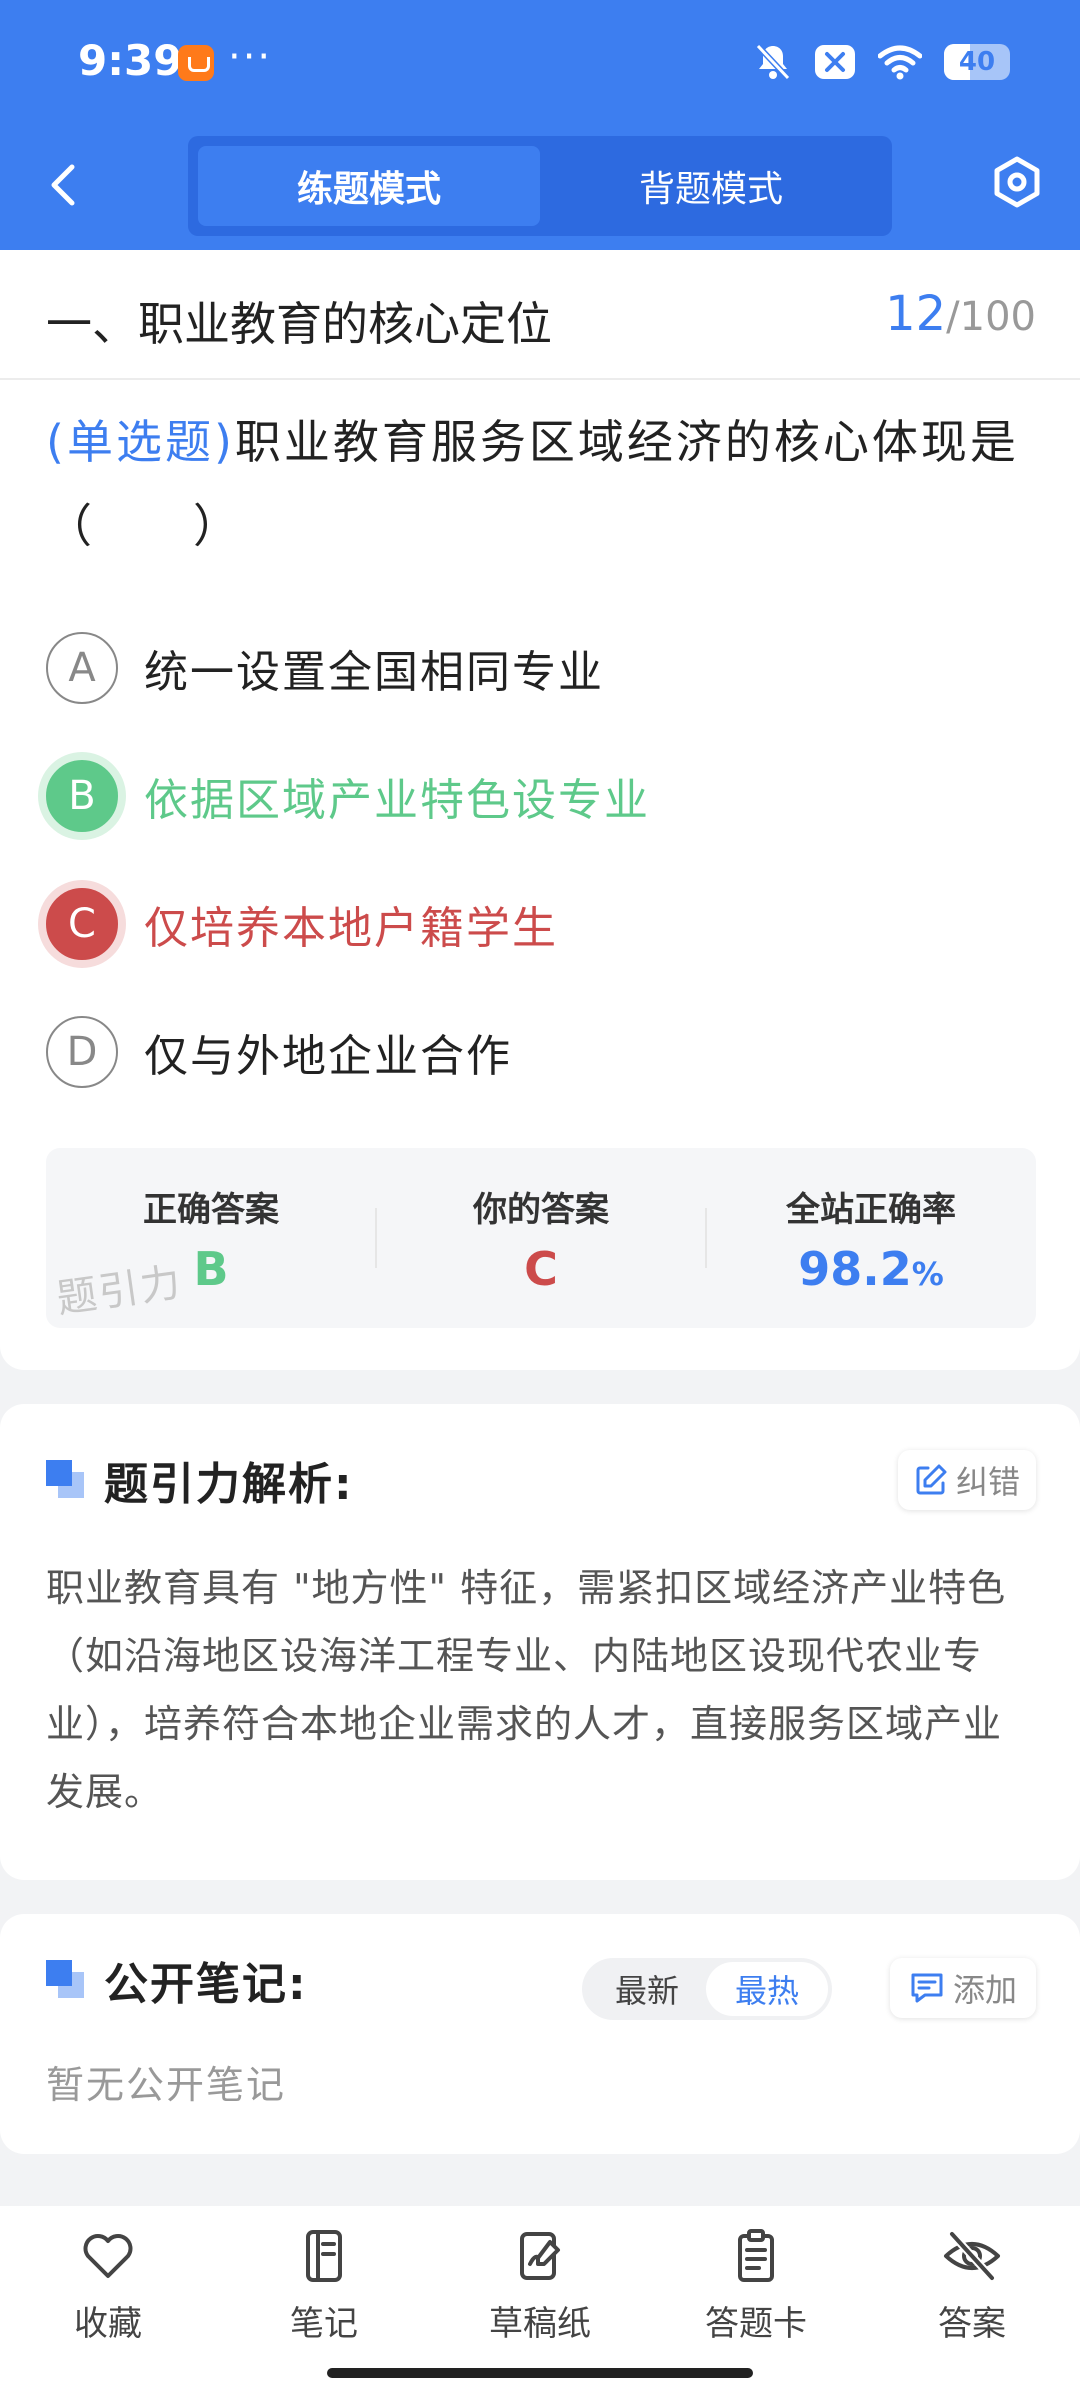  I want to click on option-text: 依据区域产业特色设专业, so click(397, 800).